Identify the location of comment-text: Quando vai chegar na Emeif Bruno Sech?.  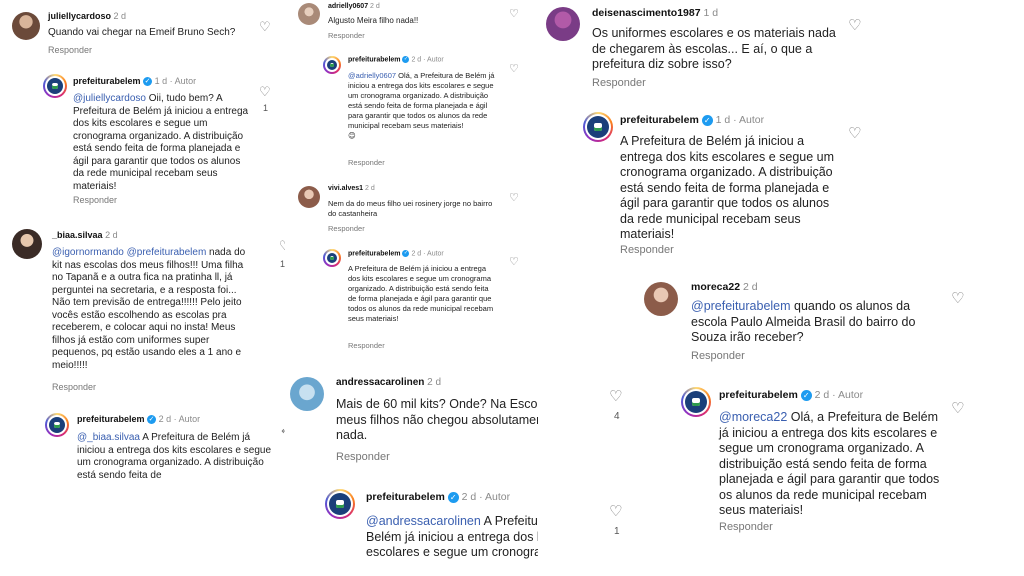
(142, 32).